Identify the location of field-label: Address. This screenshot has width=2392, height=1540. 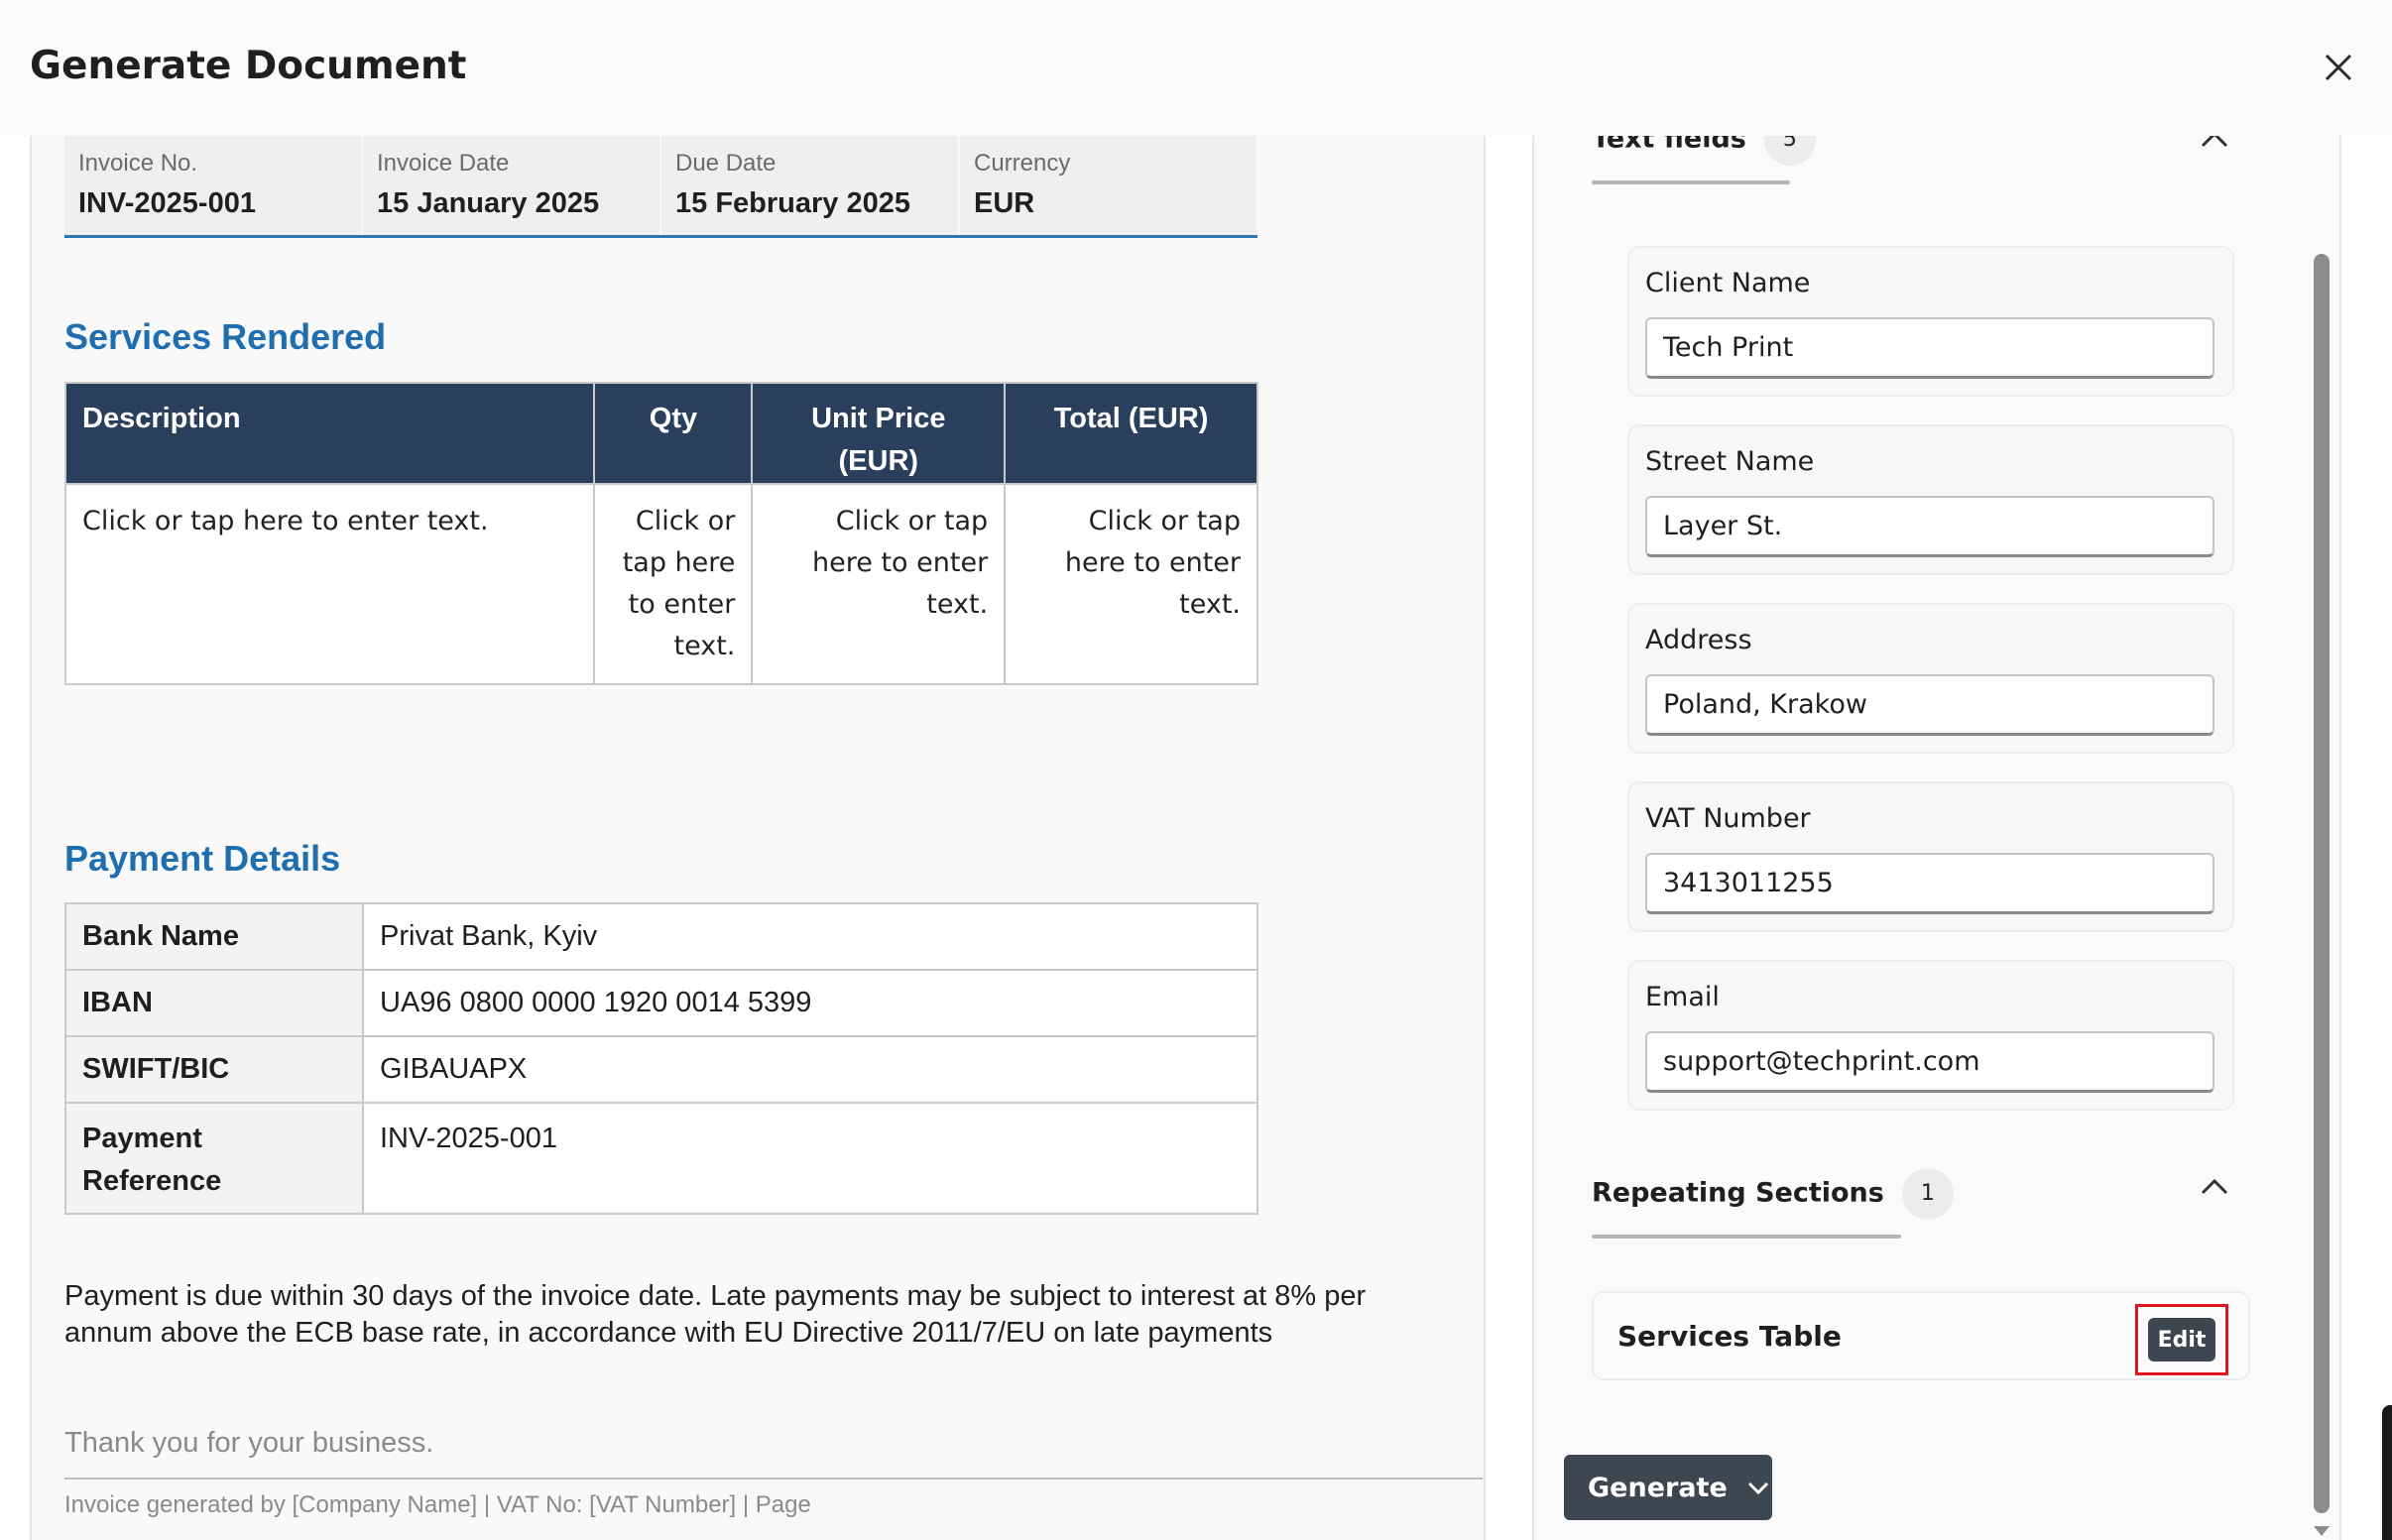
(1699, 640).